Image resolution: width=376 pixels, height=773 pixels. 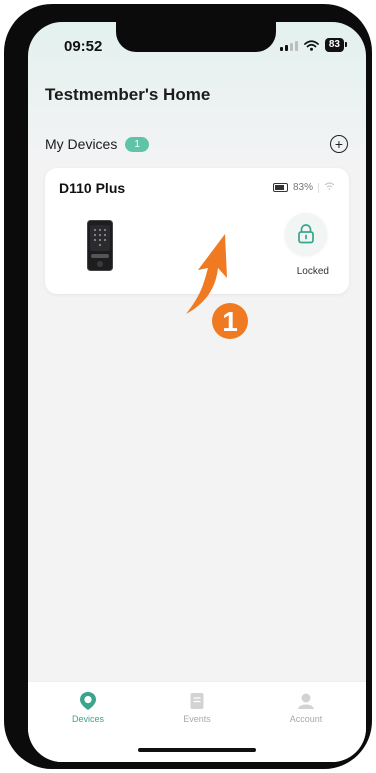 I want to click on tab-events: Events, so click(x=197, y=707).